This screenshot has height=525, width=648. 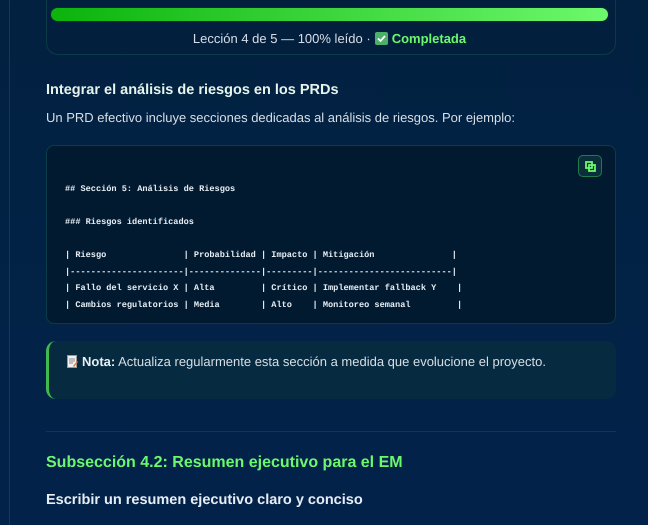 I want to click on intro-paragraph: Un PRD efectivo incluye secciones dedicadas al análisis de riesgos. Por ejemplo:, so click(x=281, y=117).